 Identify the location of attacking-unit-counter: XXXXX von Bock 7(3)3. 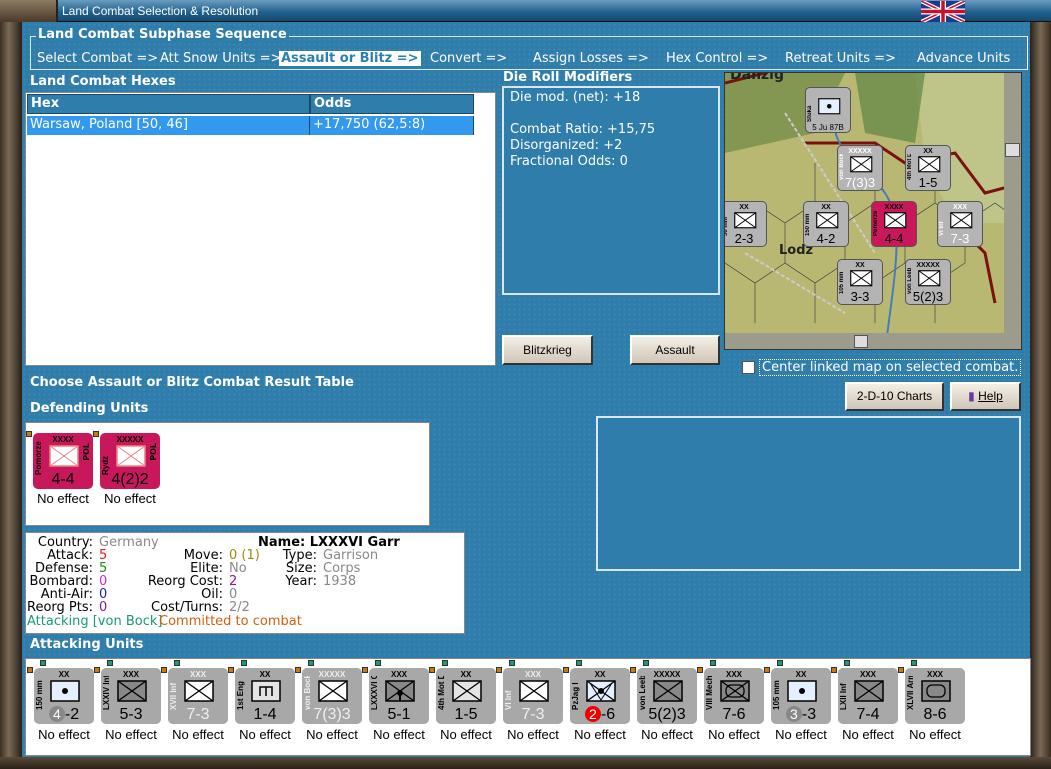
(332, 696).